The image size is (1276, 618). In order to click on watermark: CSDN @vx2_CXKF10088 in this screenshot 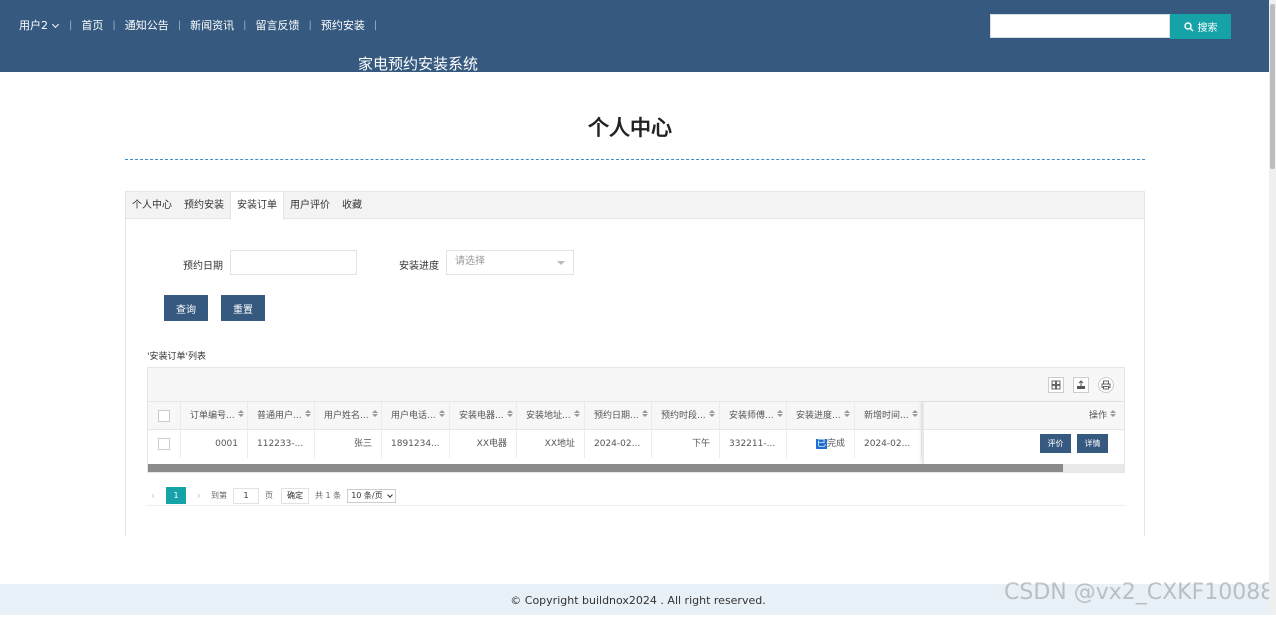, I will do `click(1139, 592)`.